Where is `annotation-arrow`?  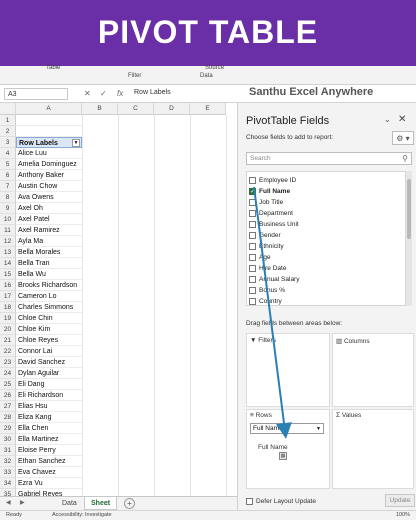 annotation-arrow is located at coordinates (272, 312).